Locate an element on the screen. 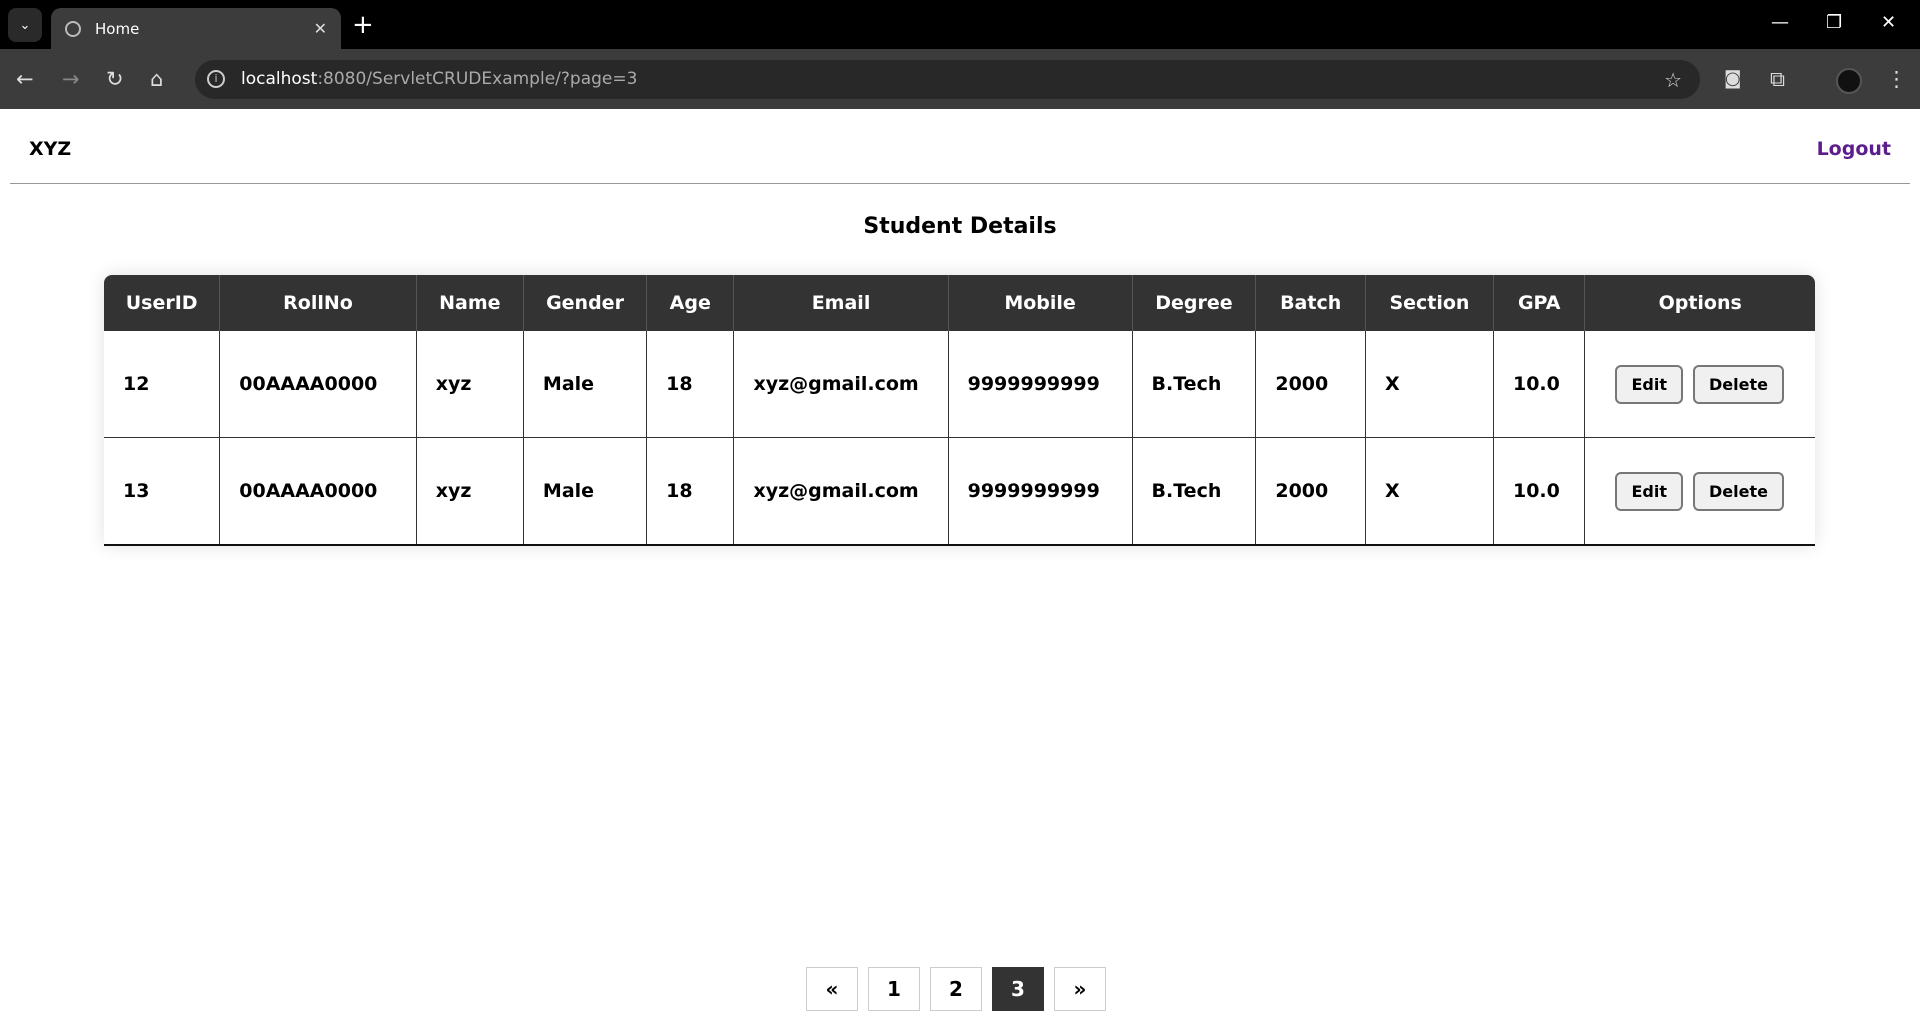 This screenshot has height=1030, width=1920. browser-tab-bar: ⌄ Home ✕ + — ❐ ✕ is located at coordinates (960, 24).